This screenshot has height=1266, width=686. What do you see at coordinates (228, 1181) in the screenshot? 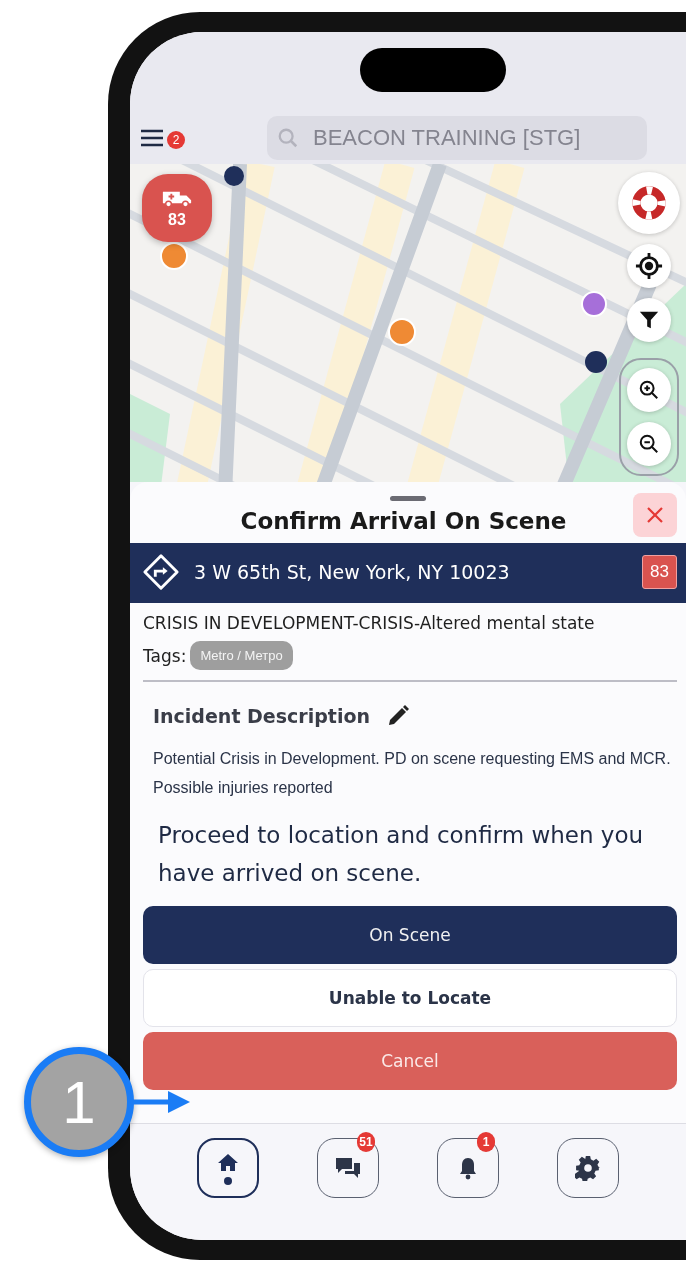
I see `active-dot` at bounding box center [228, 1181].